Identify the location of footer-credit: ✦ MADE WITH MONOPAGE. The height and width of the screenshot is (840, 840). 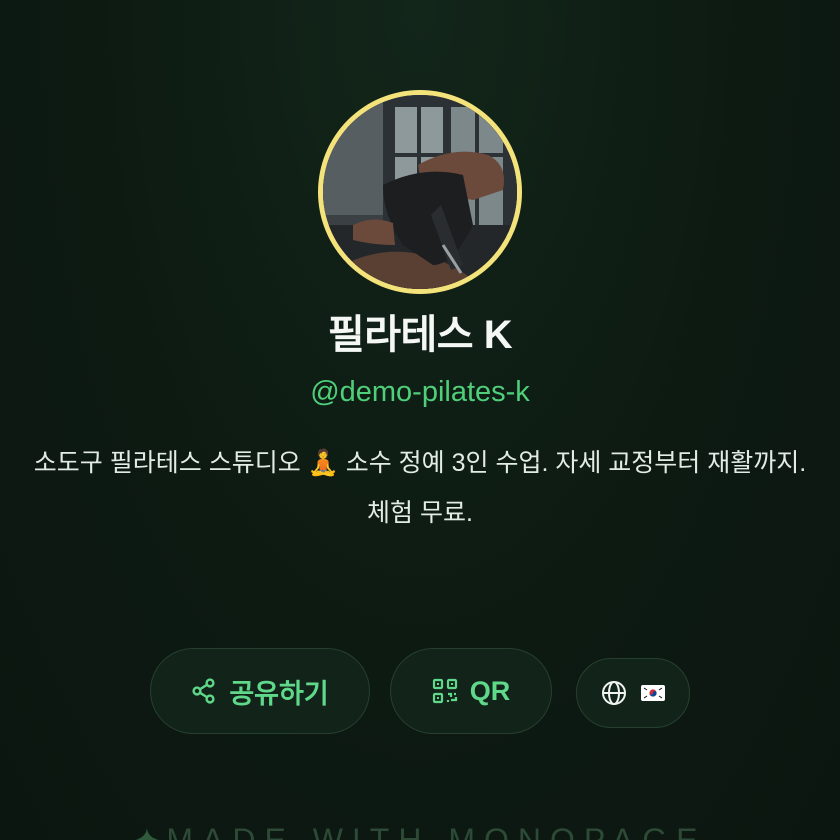
(420, 830).